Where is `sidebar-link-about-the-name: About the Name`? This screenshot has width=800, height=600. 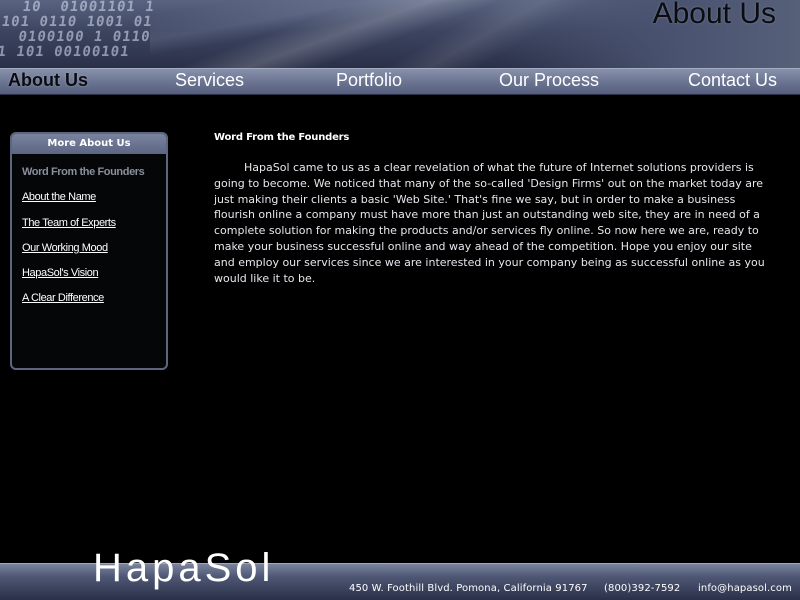 sidebar-link-about-the-name: About the Name is located at coordinates (59, 197).